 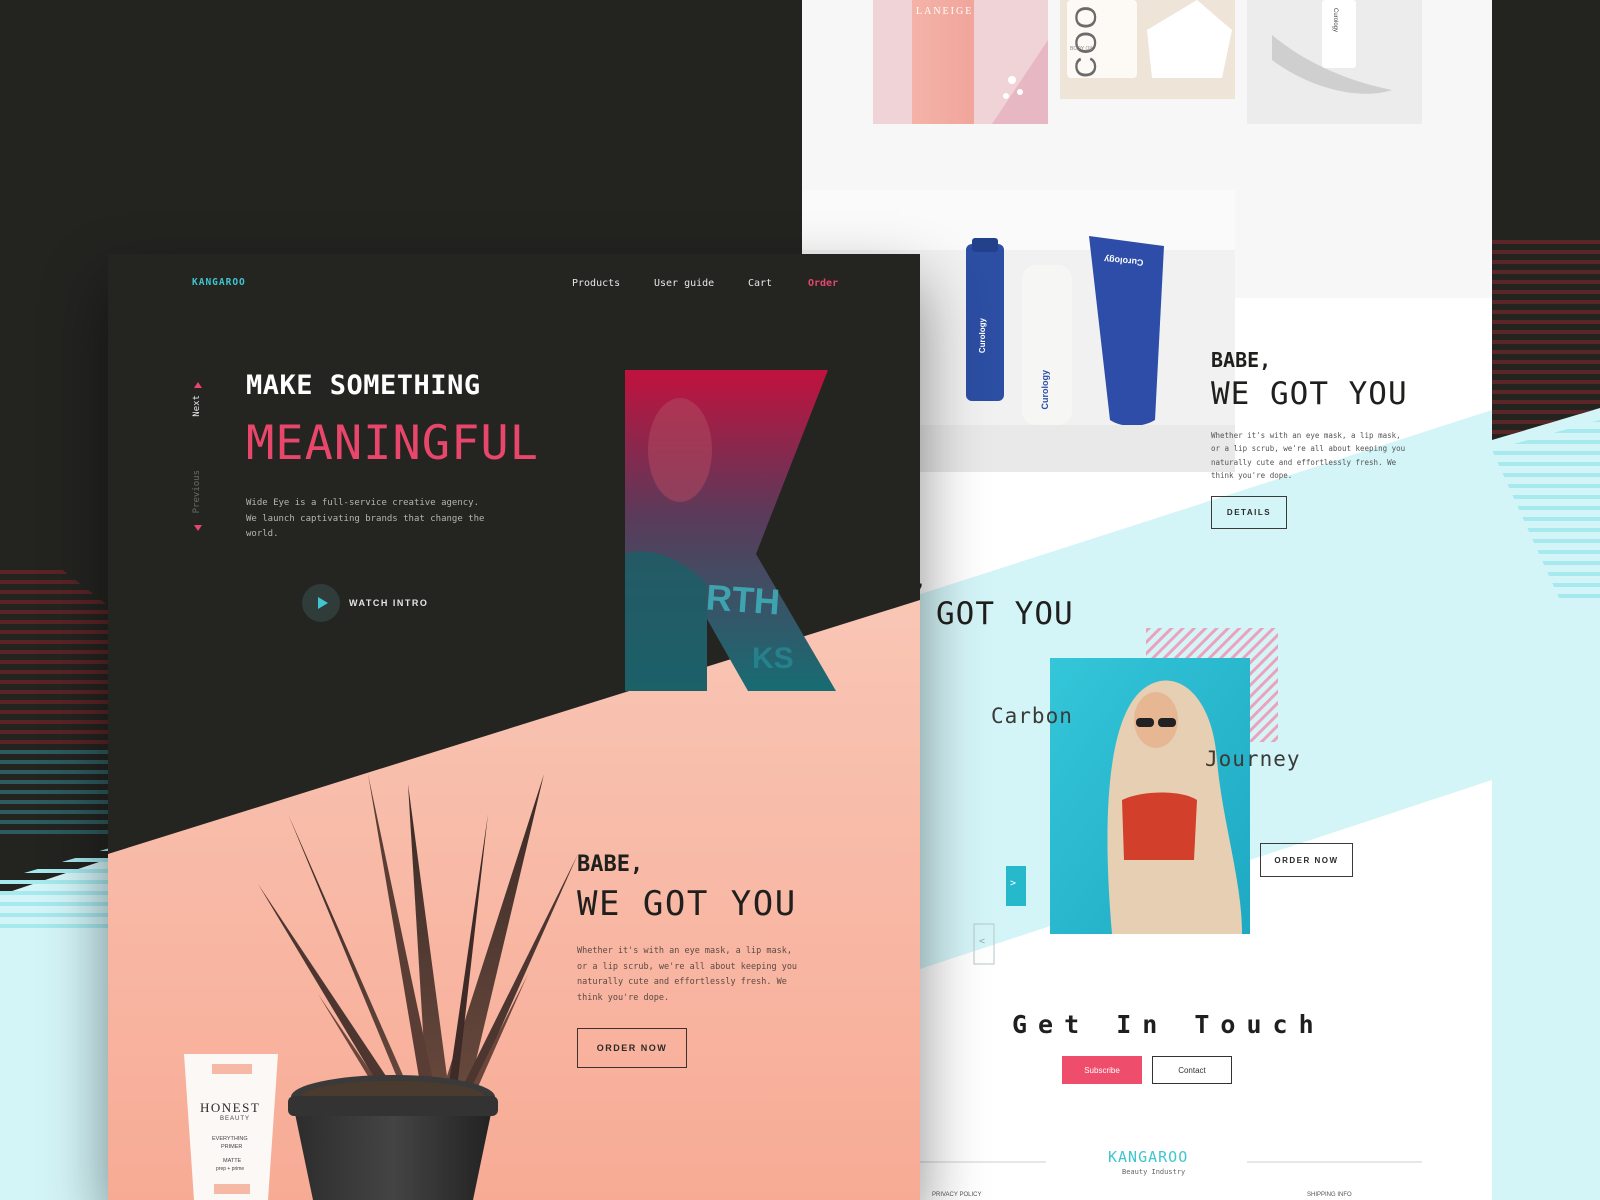 What do you see at coordinates (235, 1119) in the screenshot?
I see `tube-sub: BEAUTY` at bounding box center [235, 1119].